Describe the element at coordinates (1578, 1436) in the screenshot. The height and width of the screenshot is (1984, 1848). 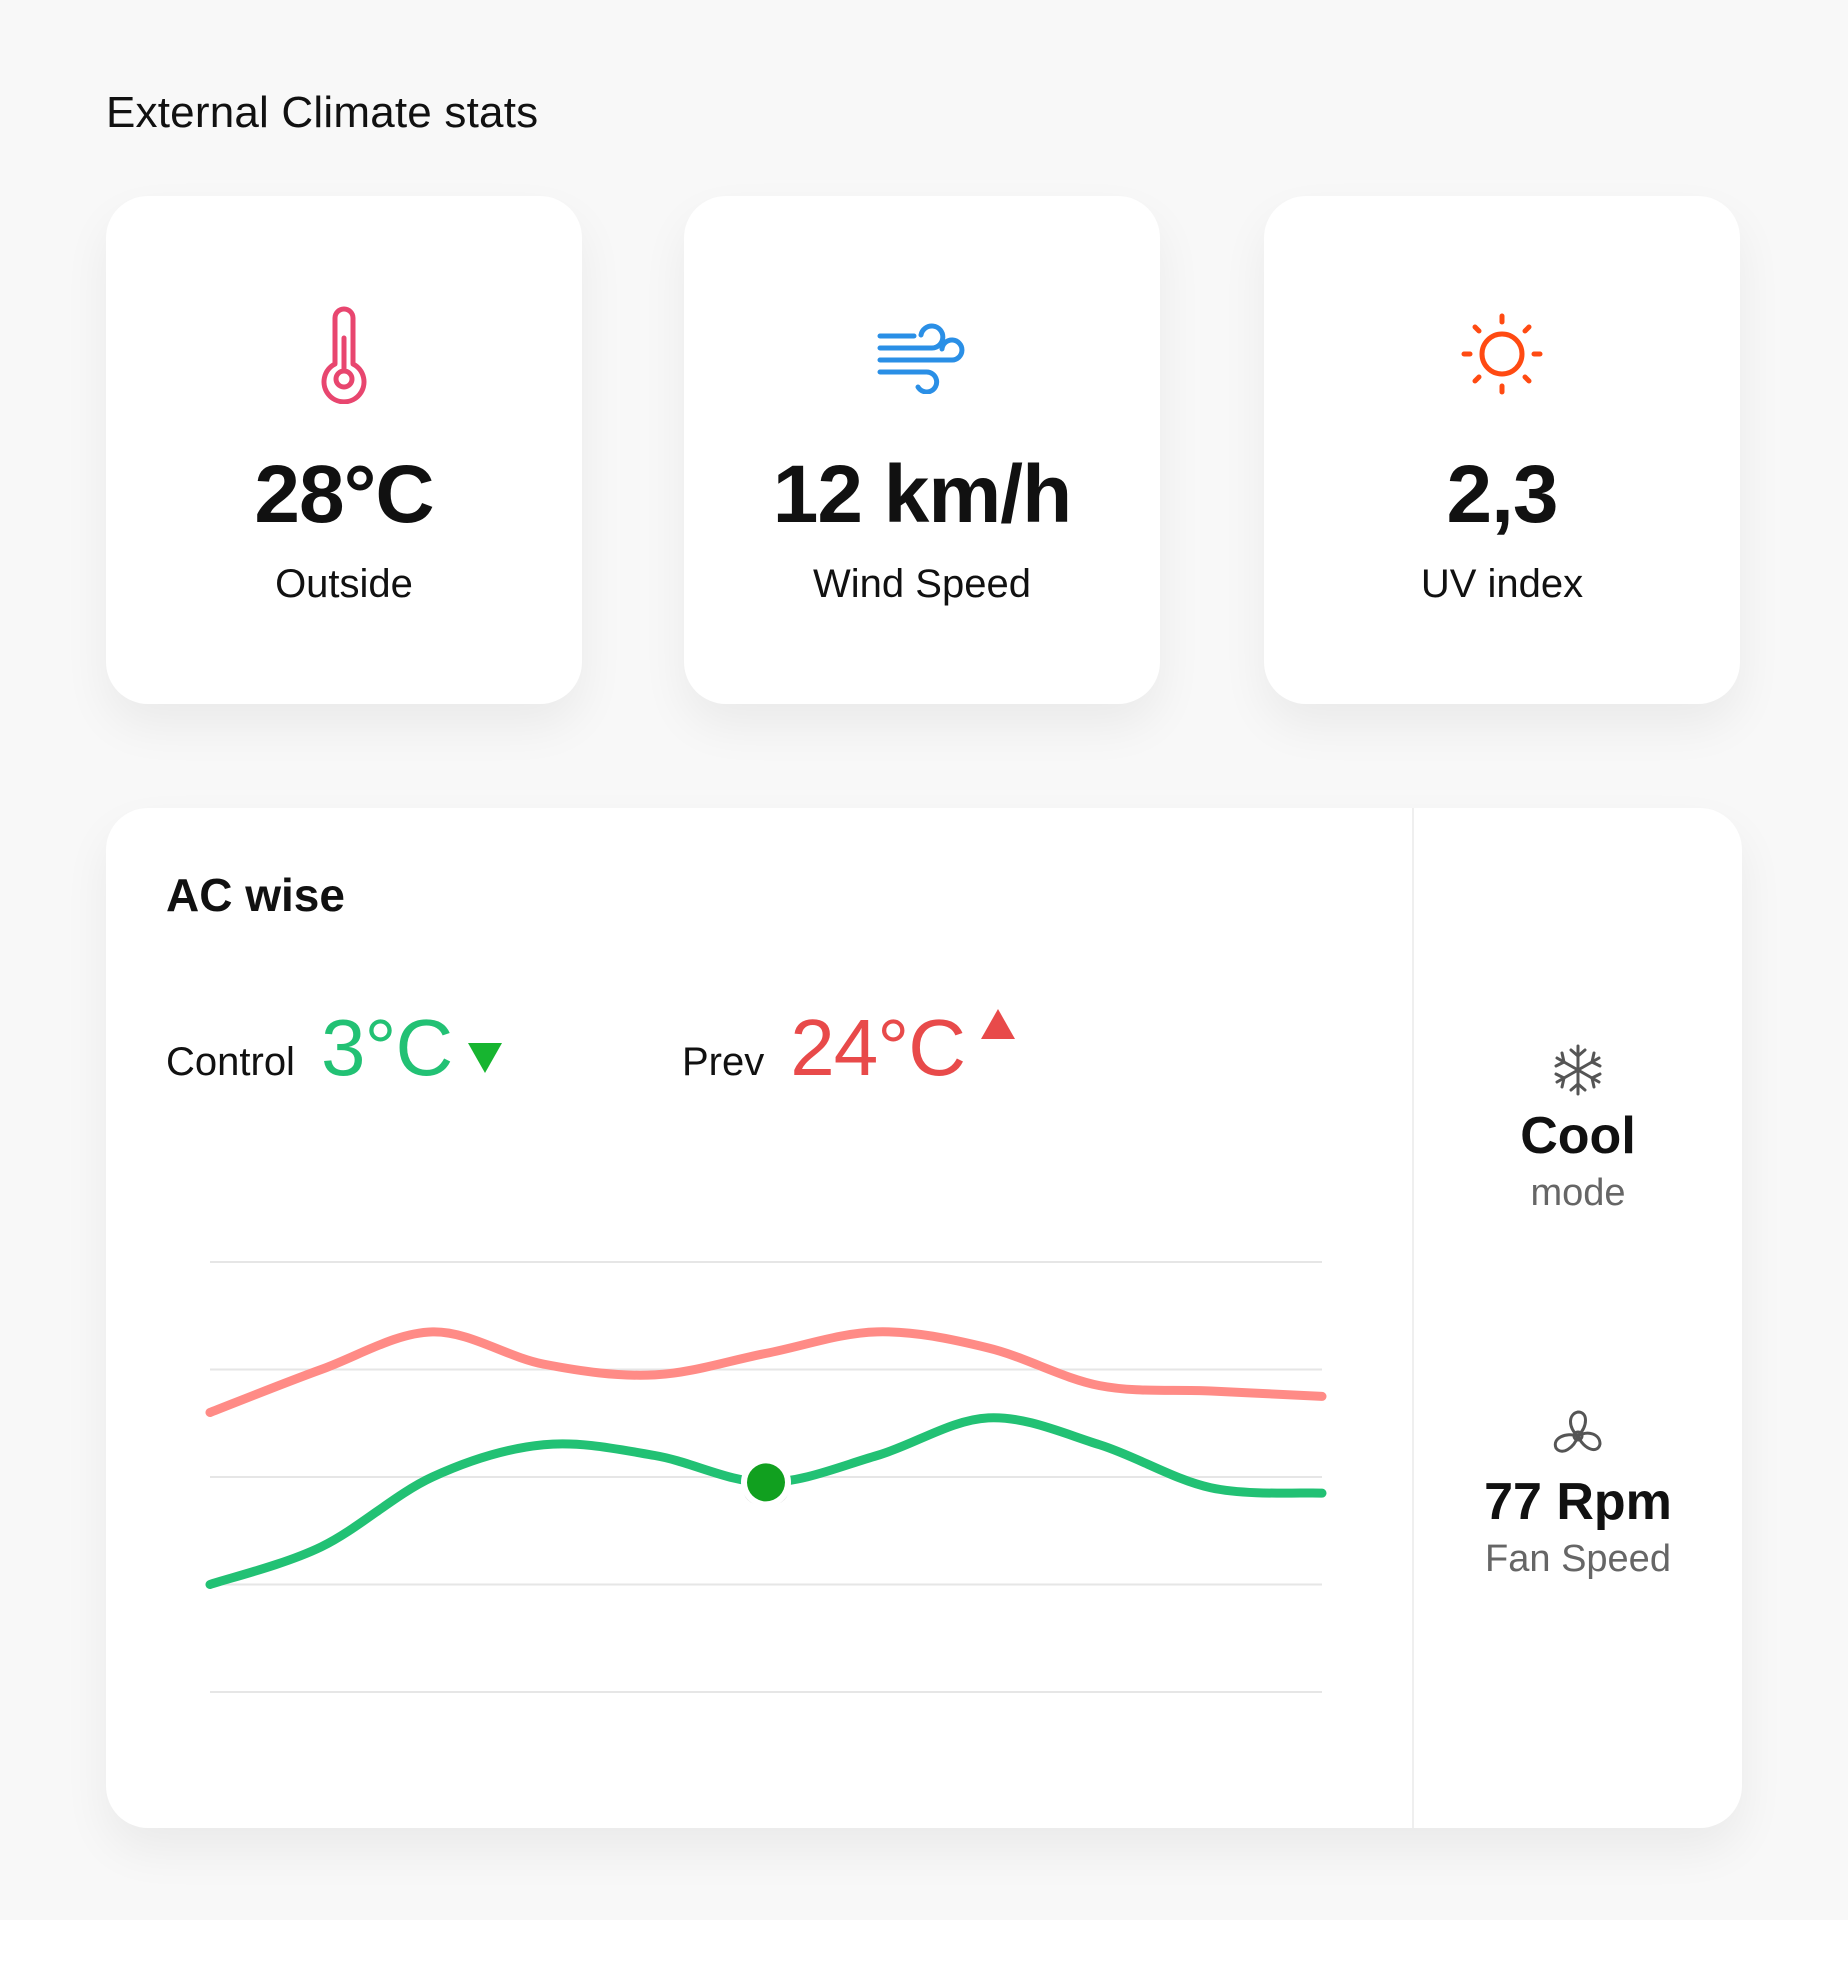
I see `fan-icon` at that location.